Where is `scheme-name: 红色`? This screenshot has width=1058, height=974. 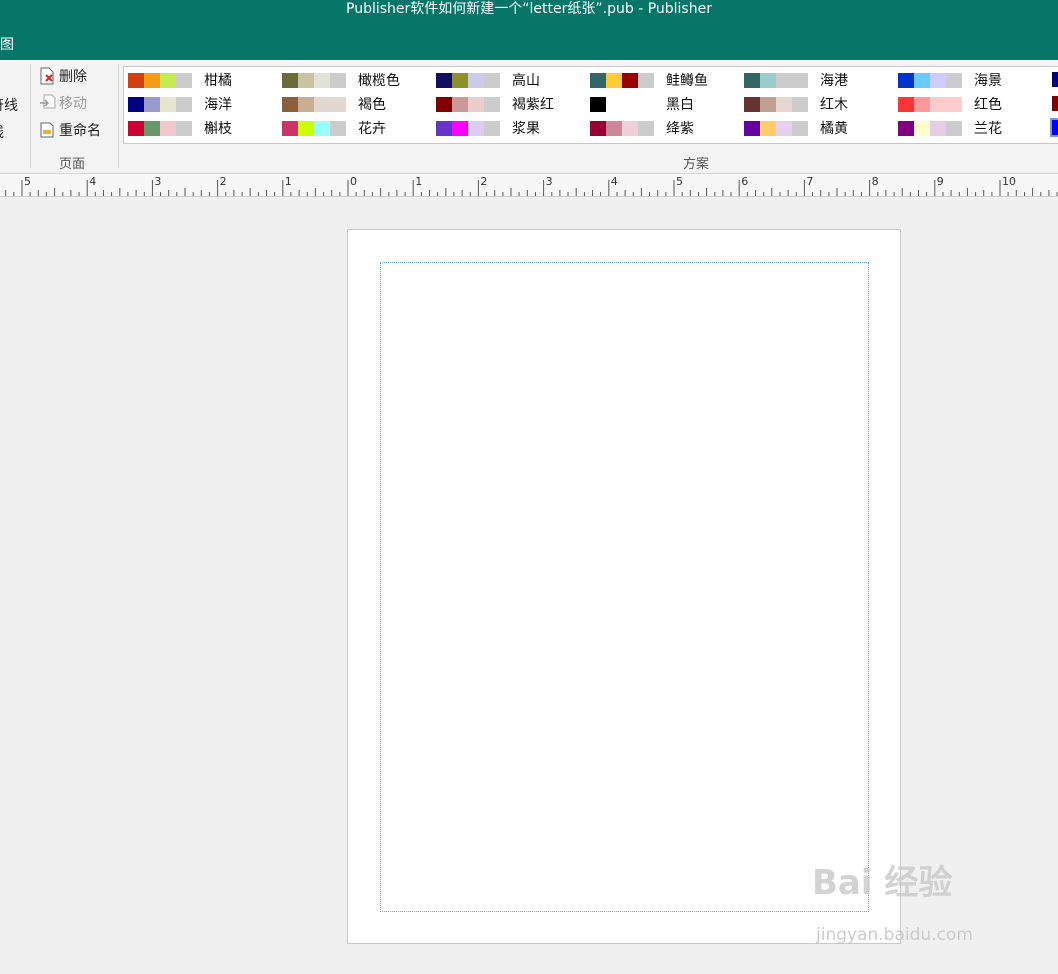 scheme-name: 红色 is located at coordinates (988, 105).